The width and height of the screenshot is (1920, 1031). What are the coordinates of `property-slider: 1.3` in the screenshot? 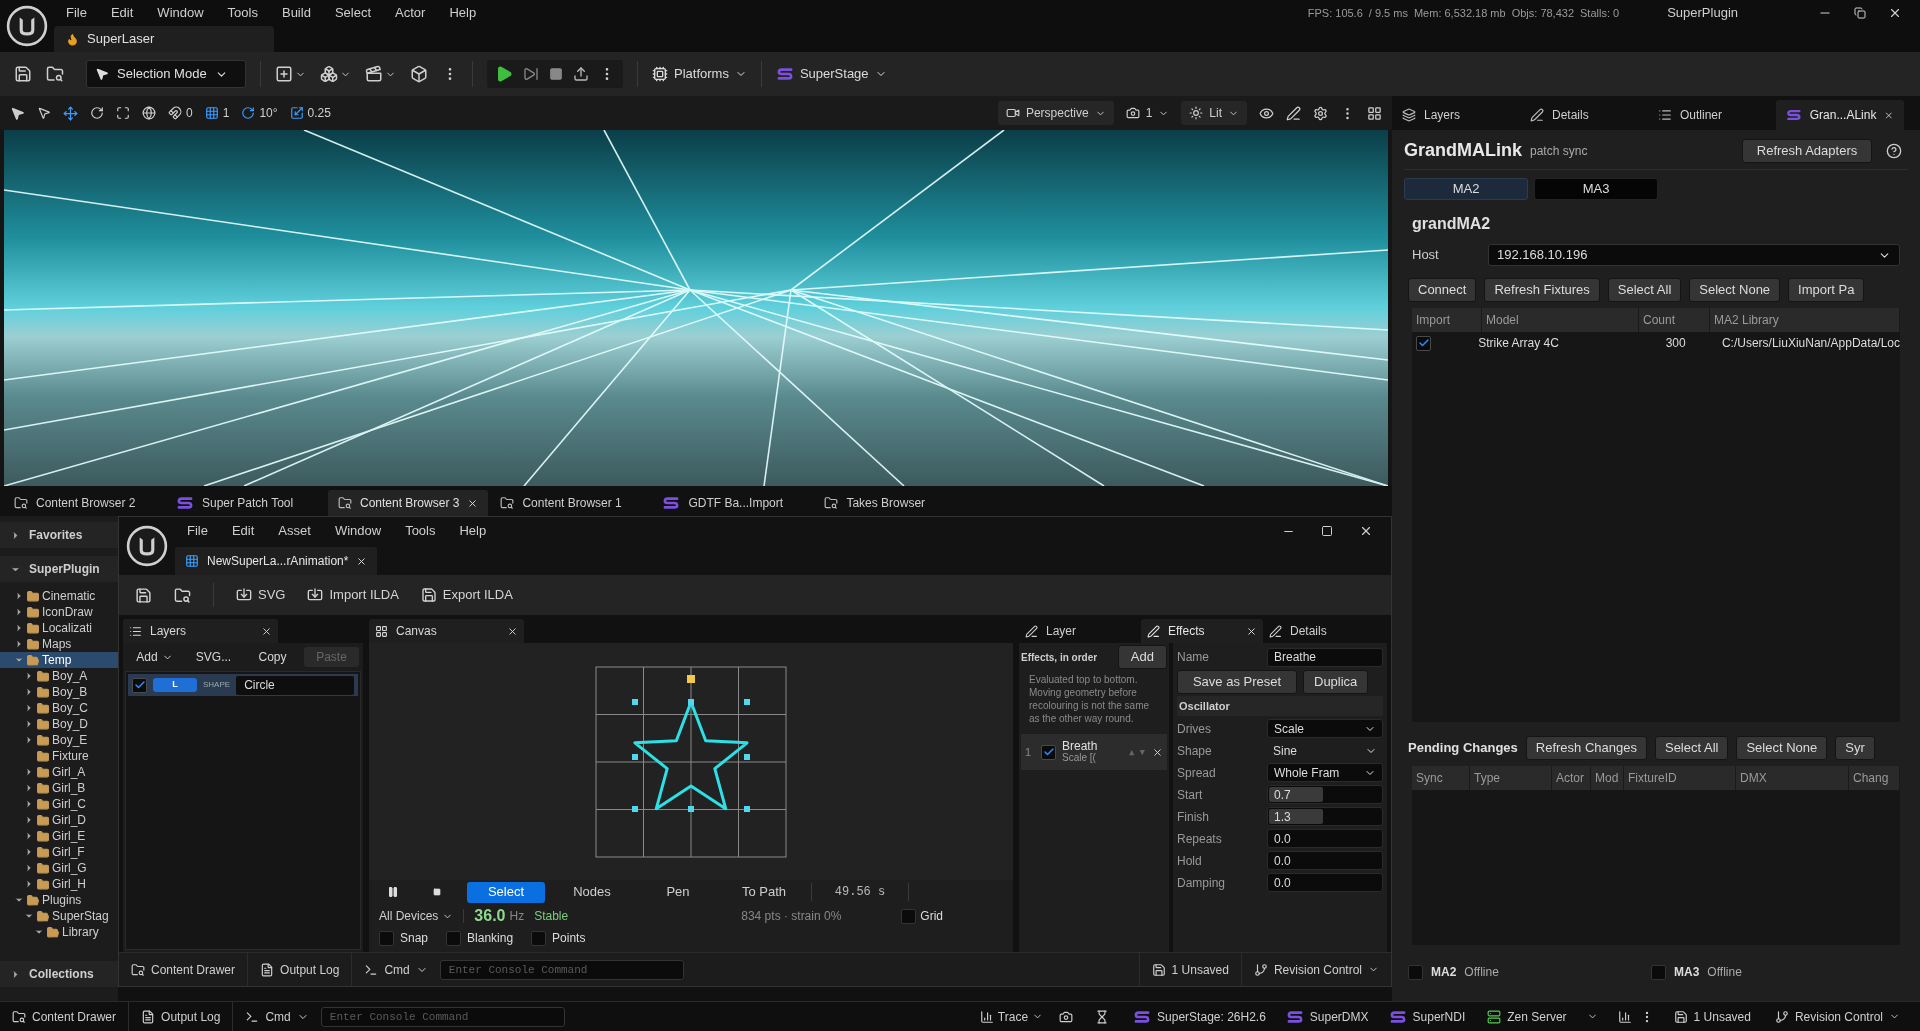 It's located at (1325, 816).